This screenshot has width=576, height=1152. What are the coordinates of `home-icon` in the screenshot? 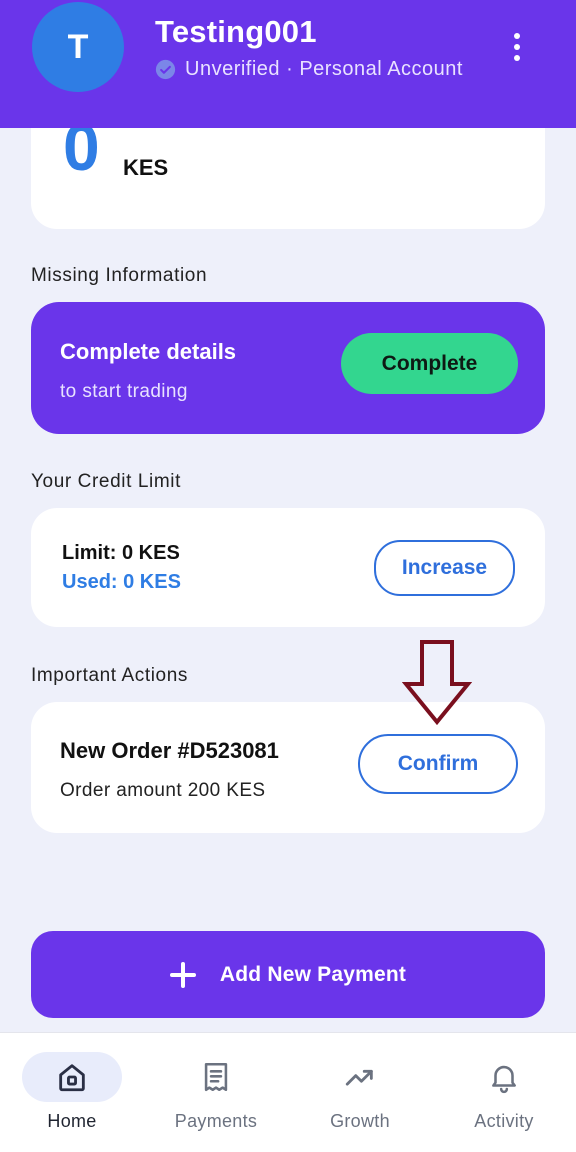 It's located at (72, 1078).